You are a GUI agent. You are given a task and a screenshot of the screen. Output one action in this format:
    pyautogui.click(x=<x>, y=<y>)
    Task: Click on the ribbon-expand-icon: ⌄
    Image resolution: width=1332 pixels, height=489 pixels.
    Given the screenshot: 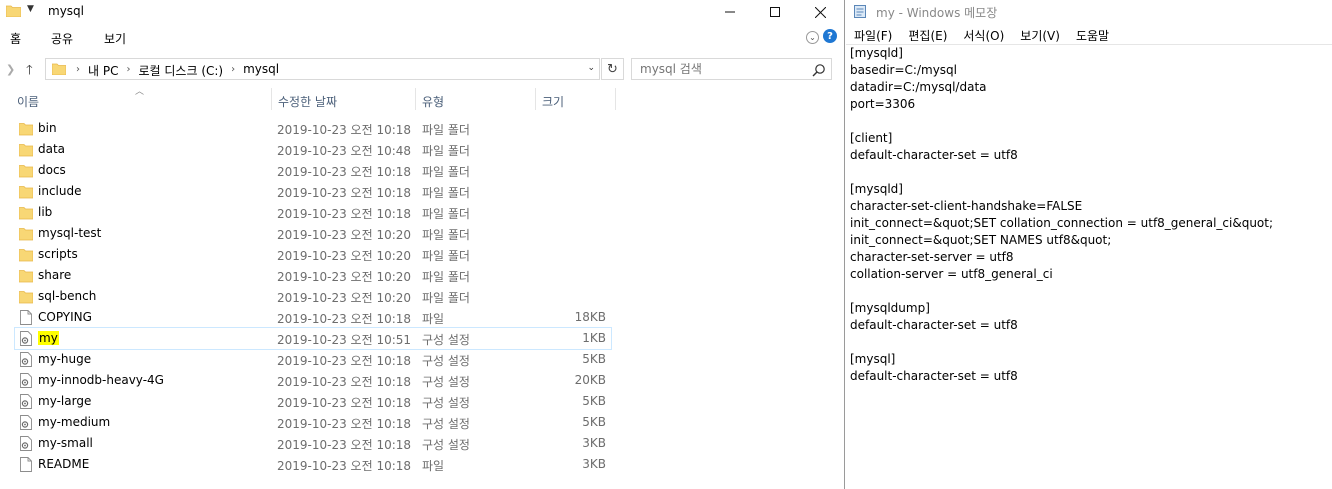 What is the action you would take?
    pyautogui.click(x=812, y=37)
    